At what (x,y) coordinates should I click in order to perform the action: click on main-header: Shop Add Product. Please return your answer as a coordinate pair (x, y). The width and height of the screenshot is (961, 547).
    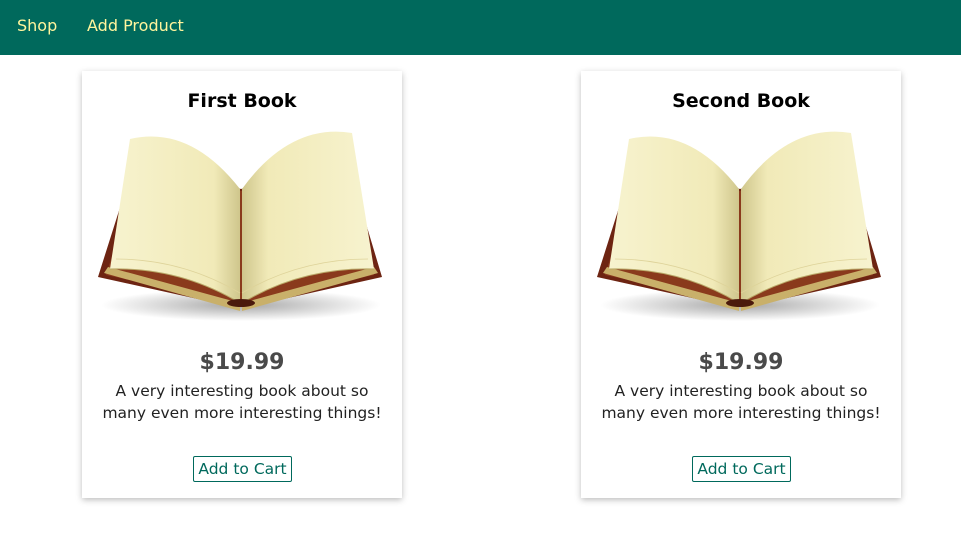
    Looking at the image, I should click on (480, 27).